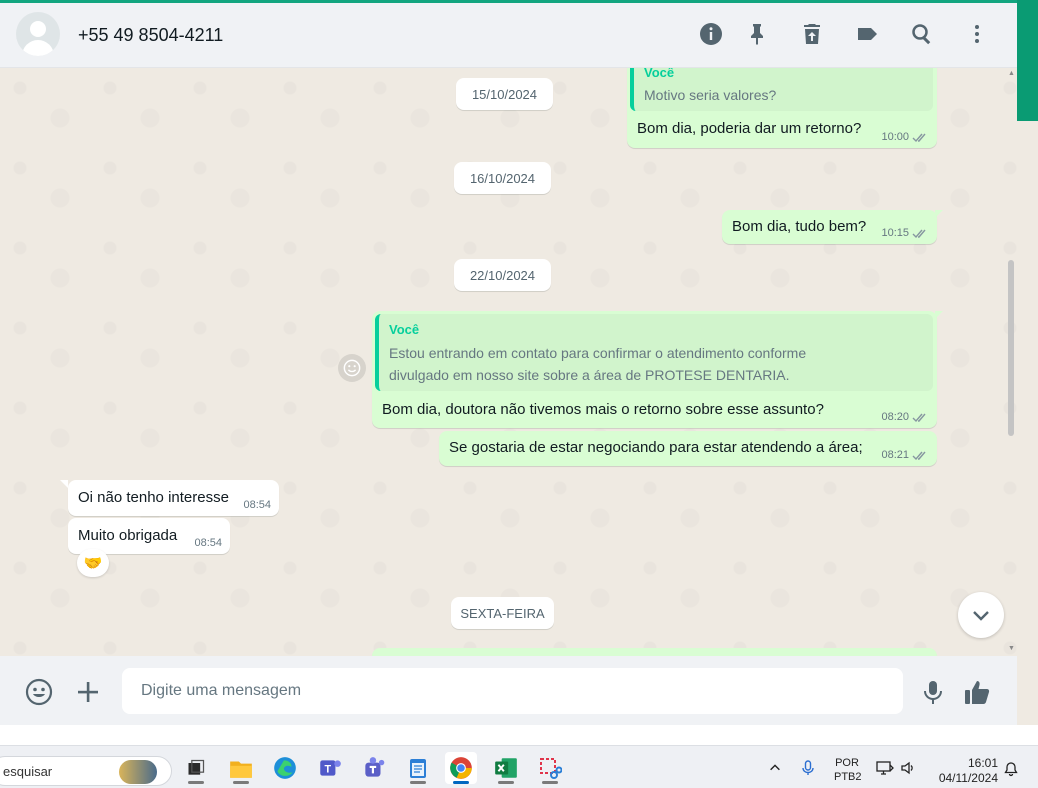 Image resolution: width=1038 pixels, height=788 pixels. Describe the element at coordinates (808, 774) in the screenshot. I see `microphone-tray-icon` at that location.